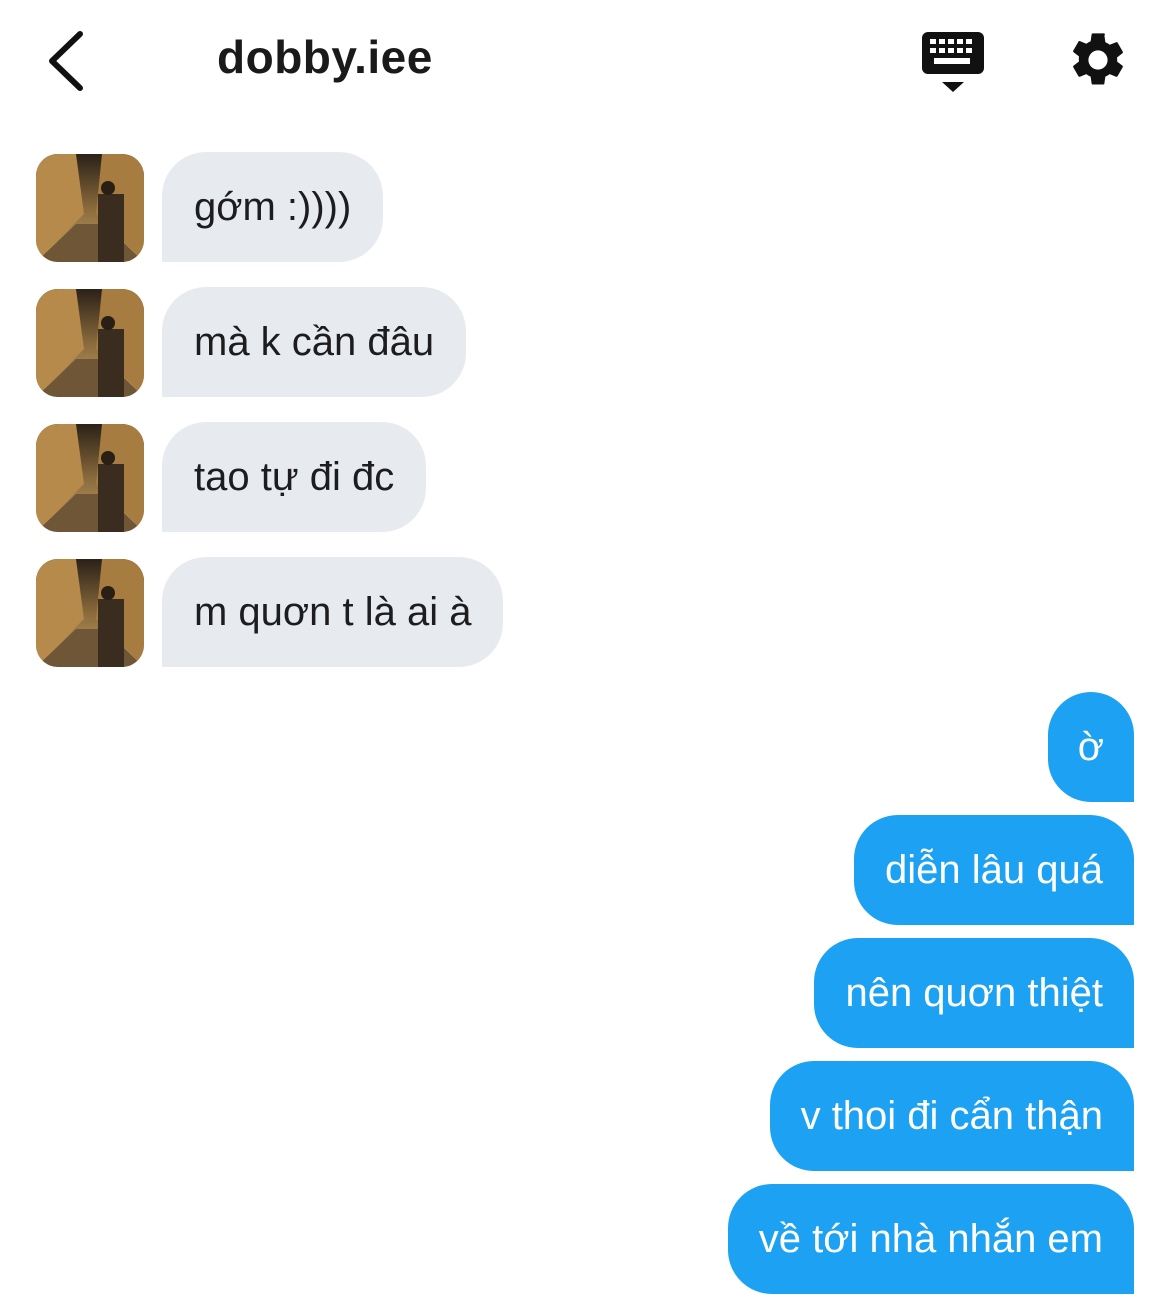 This screenshot has width=1170, height=1306. What do you see at coordinates (294, 477) in the screenshot?
I see `incoming-message-bubble: tao tự đi đc` at bounding box center [294, 477].